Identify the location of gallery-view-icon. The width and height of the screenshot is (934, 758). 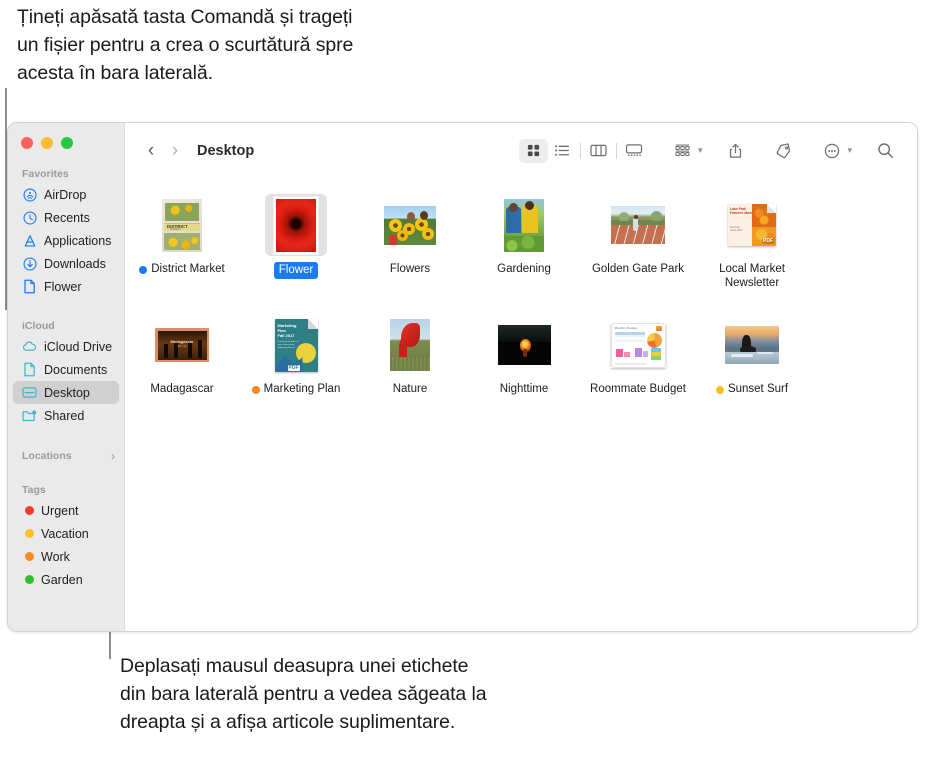
(634, 151).